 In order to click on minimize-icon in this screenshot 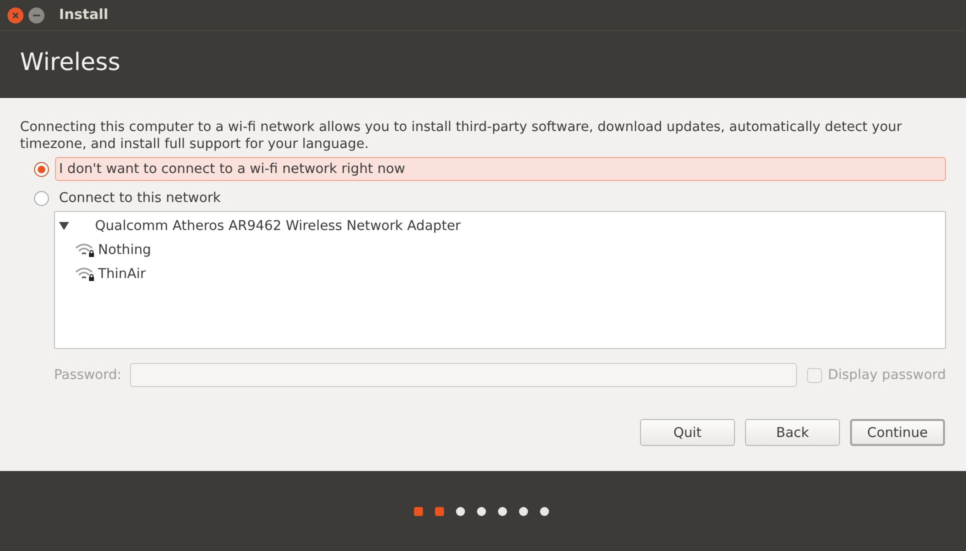, I will do `click(36, 15)`.